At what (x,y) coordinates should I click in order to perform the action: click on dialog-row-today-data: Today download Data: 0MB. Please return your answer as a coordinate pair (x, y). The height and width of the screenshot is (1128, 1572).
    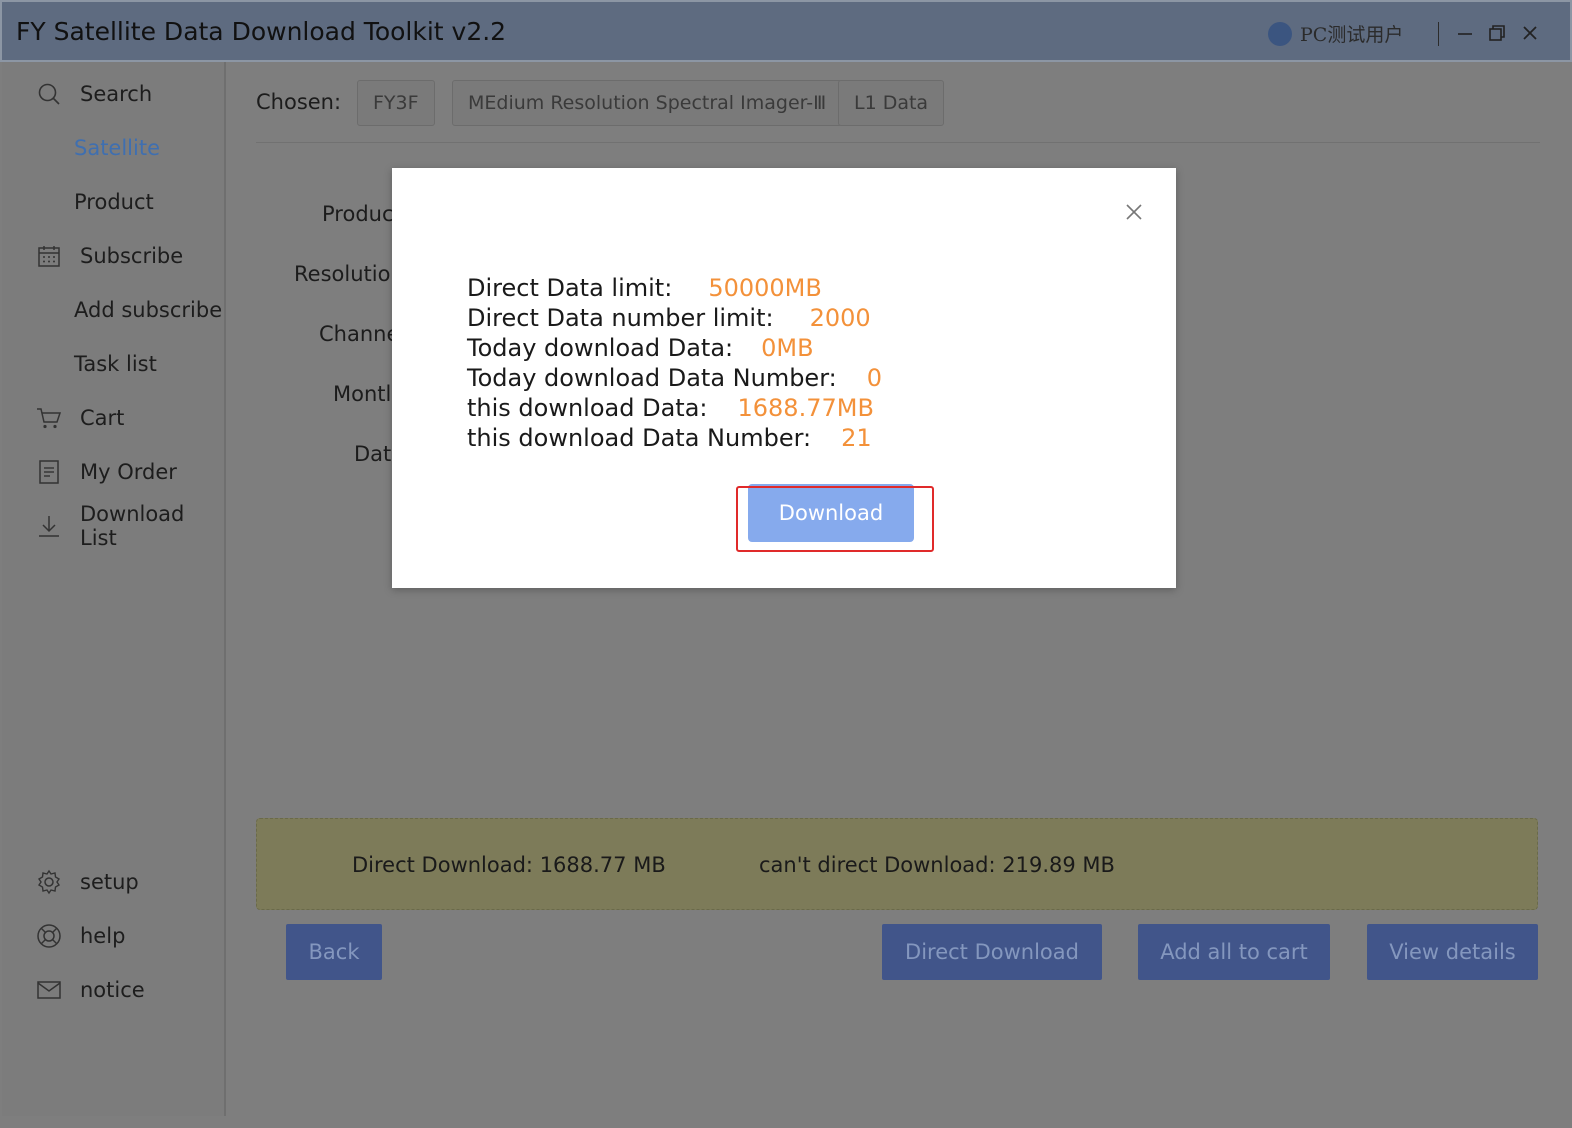
    Looking at the image, I should click on (640, 348).